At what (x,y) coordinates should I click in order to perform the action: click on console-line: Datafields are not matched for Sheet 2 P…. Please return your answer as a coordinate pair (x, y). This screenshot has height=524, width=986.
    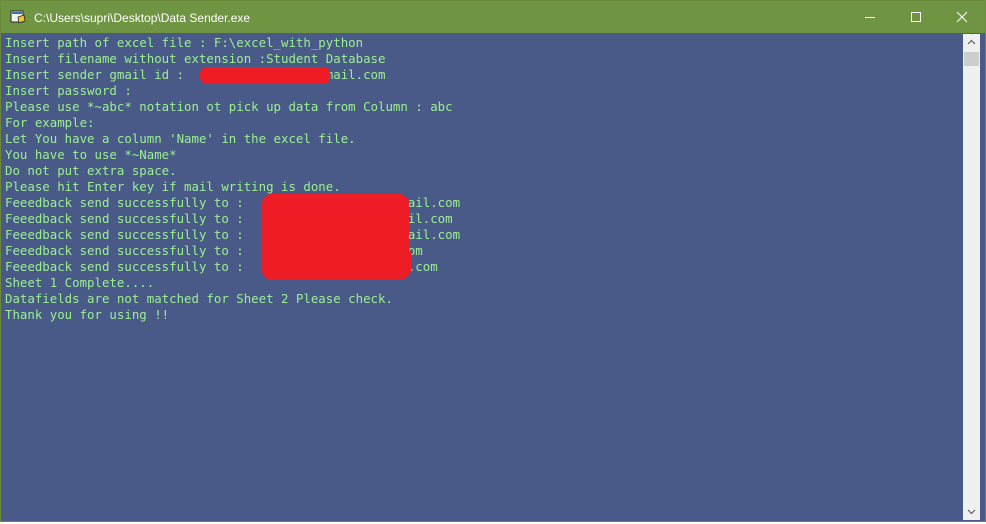
    Looking at the image, I should click on (199, 298).